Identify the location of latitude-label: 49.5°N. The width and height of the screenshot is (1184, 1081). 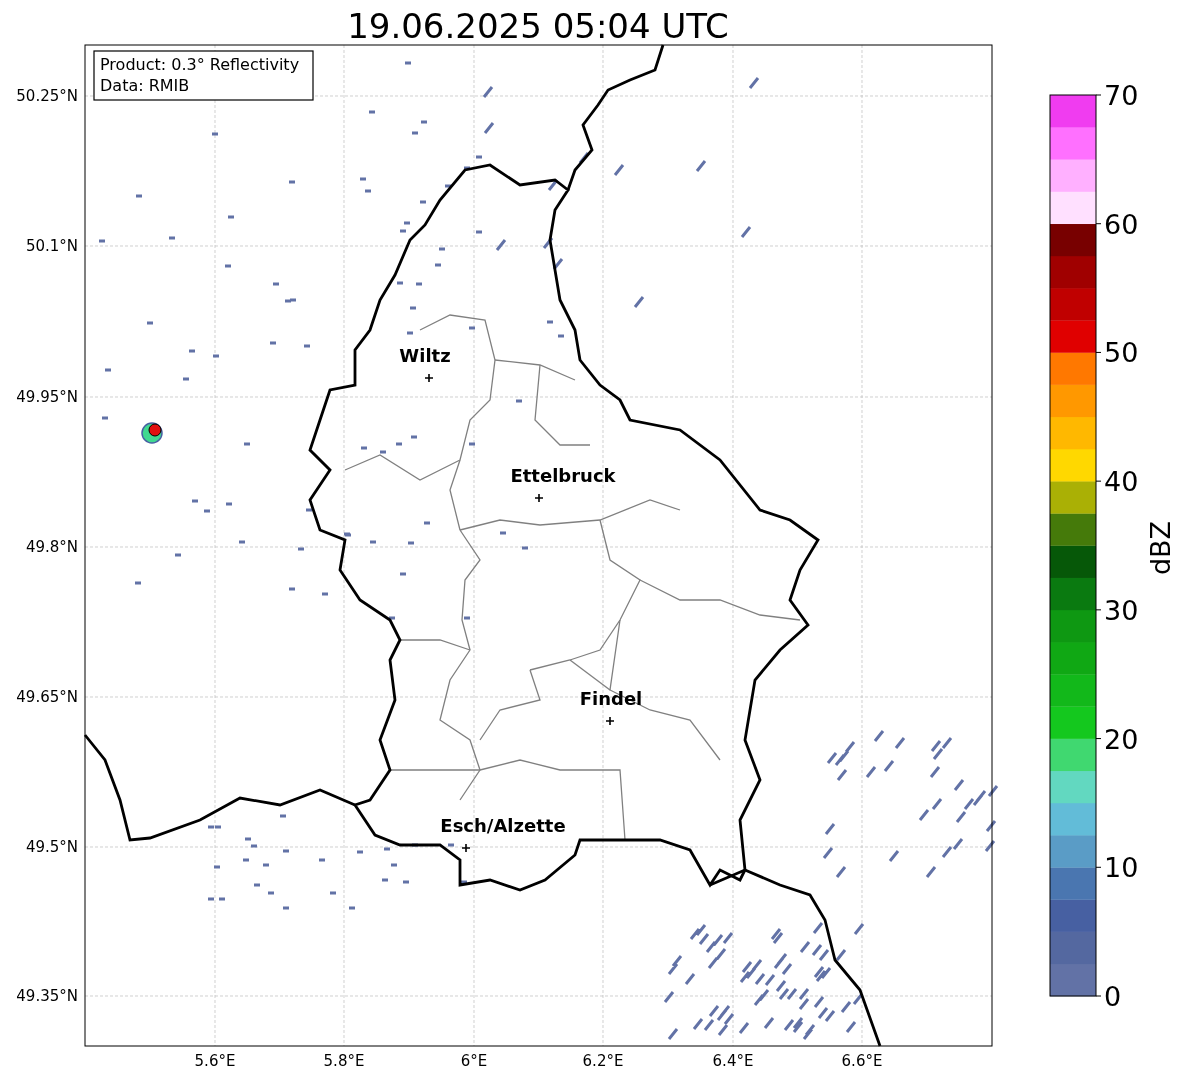
(51, 847).